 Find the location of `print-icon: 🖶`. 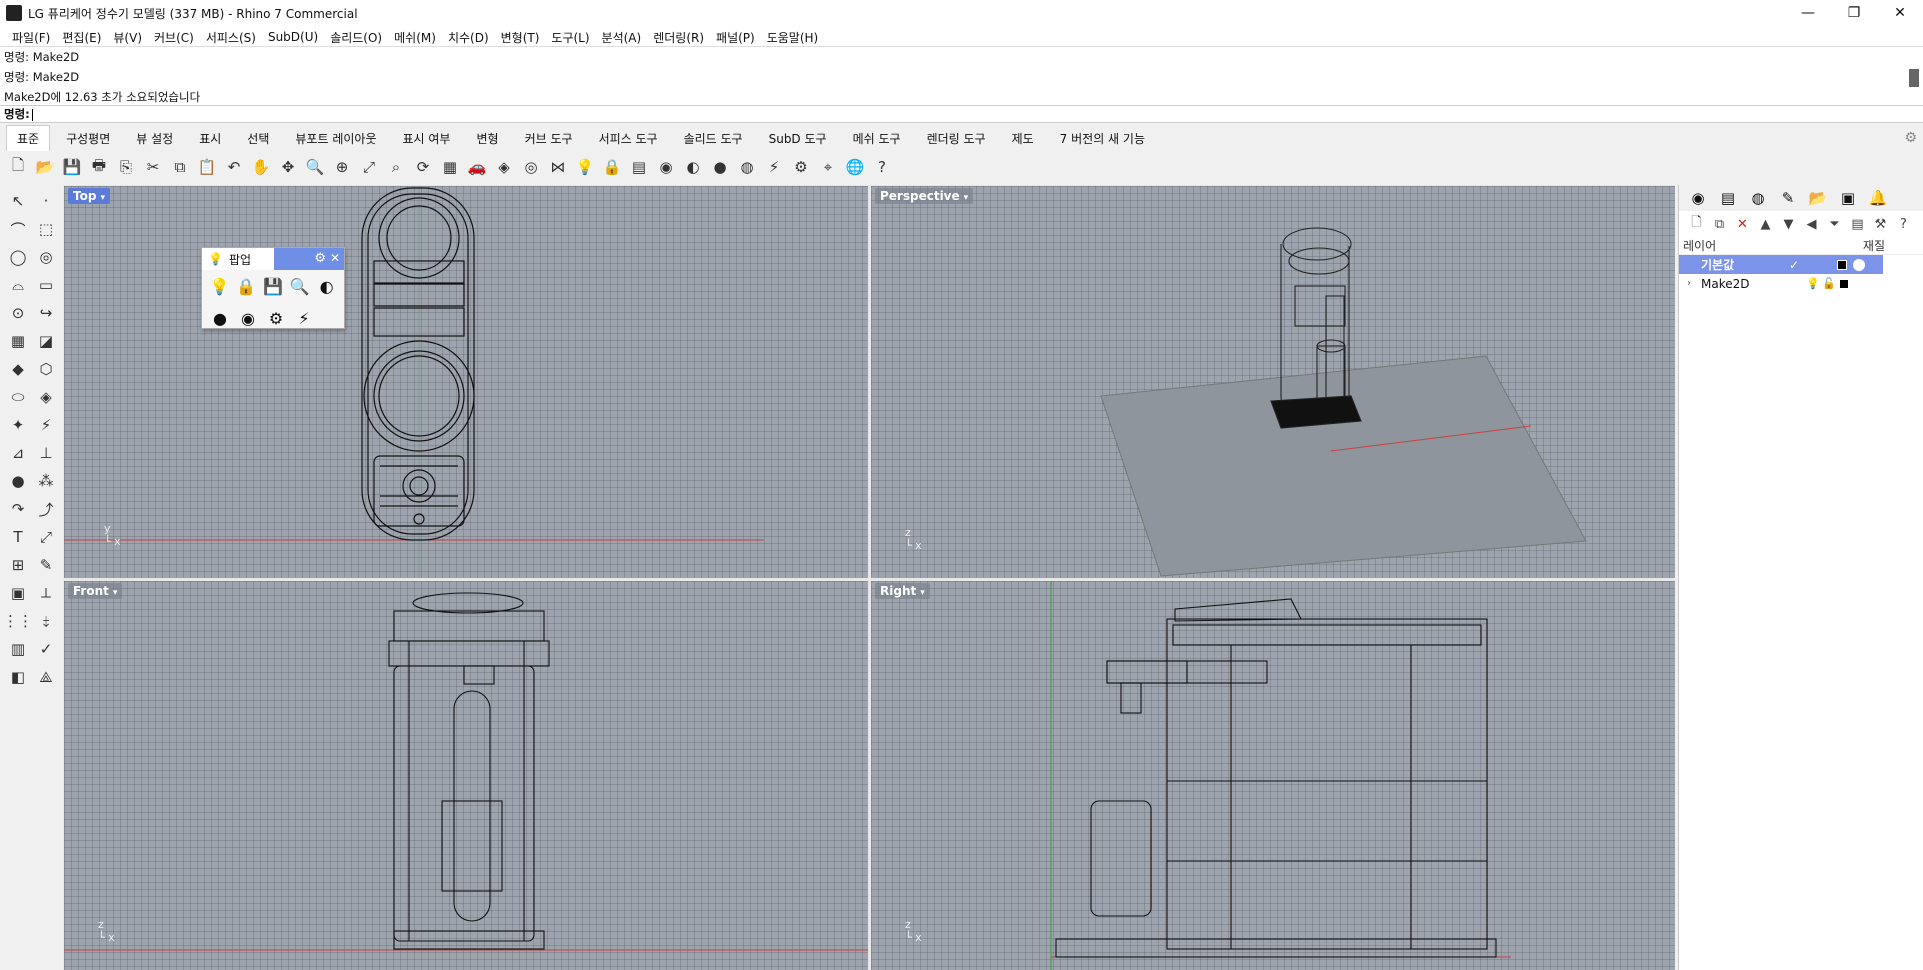

print-icon: 🖶 is located at coordinates (99, 167).